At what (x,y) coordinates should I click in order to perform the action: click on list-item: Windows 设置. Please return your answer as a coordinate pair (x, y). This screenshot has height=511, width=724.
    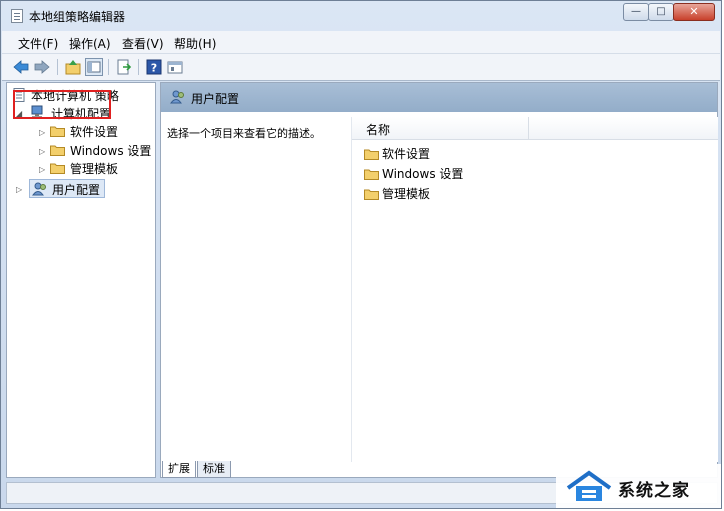
    Looking at the image, I should click on (413, 173).